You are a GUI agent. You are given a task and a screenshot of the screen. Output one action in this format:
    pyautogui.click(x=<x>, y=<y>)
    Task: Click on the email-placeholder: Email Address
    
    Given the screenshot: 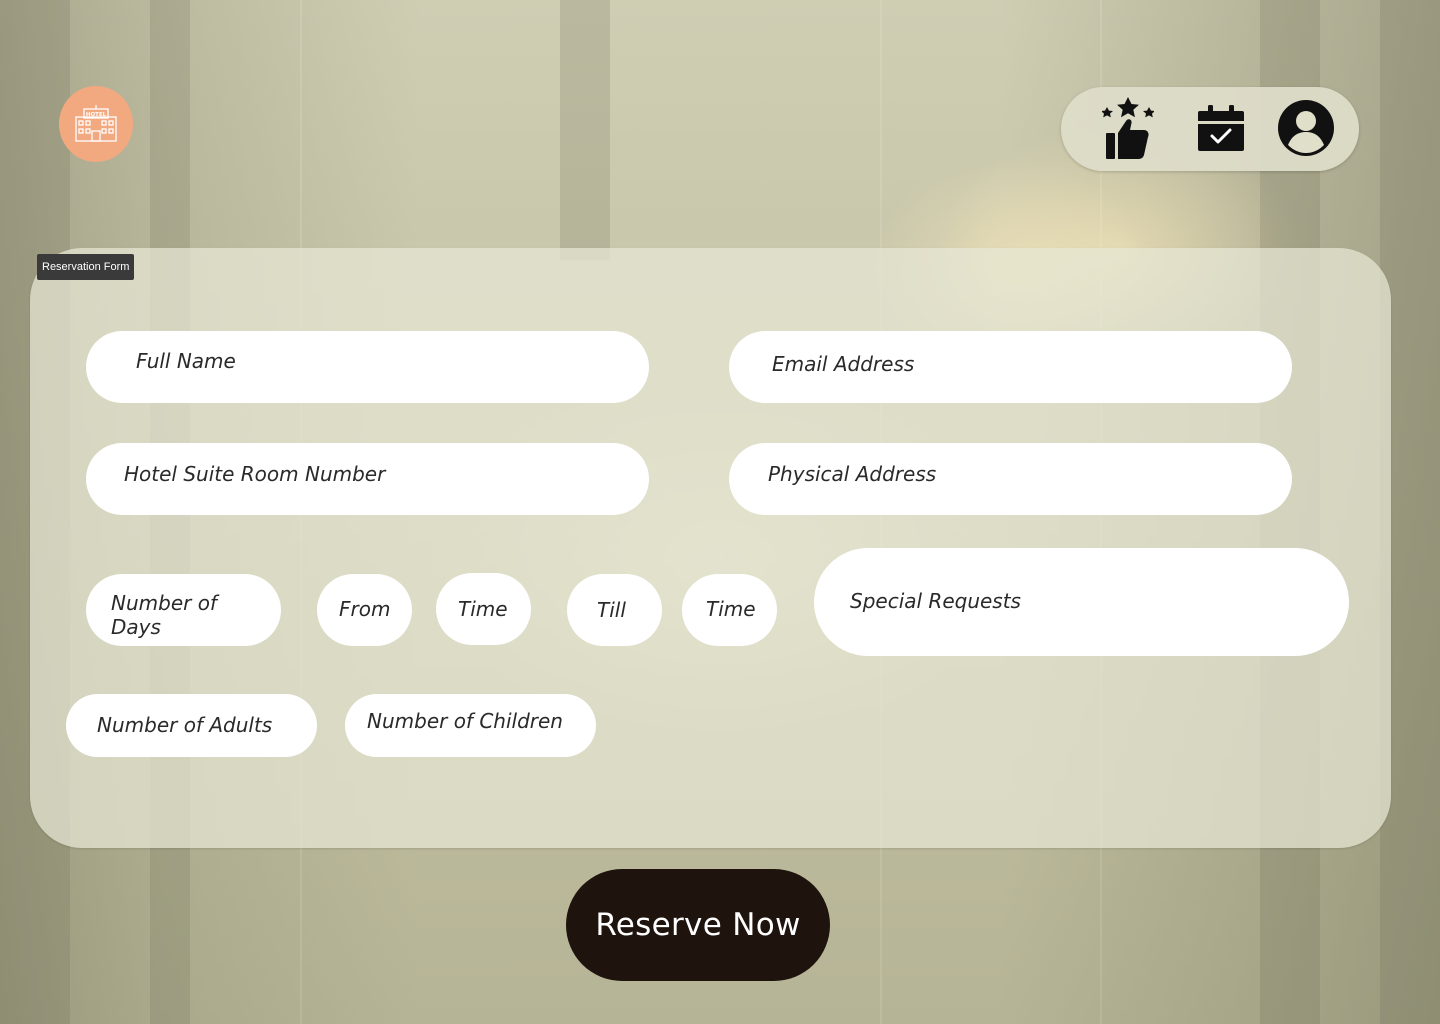 What is the action you would take?
    pyautogui.click(x=843, y=364)
    